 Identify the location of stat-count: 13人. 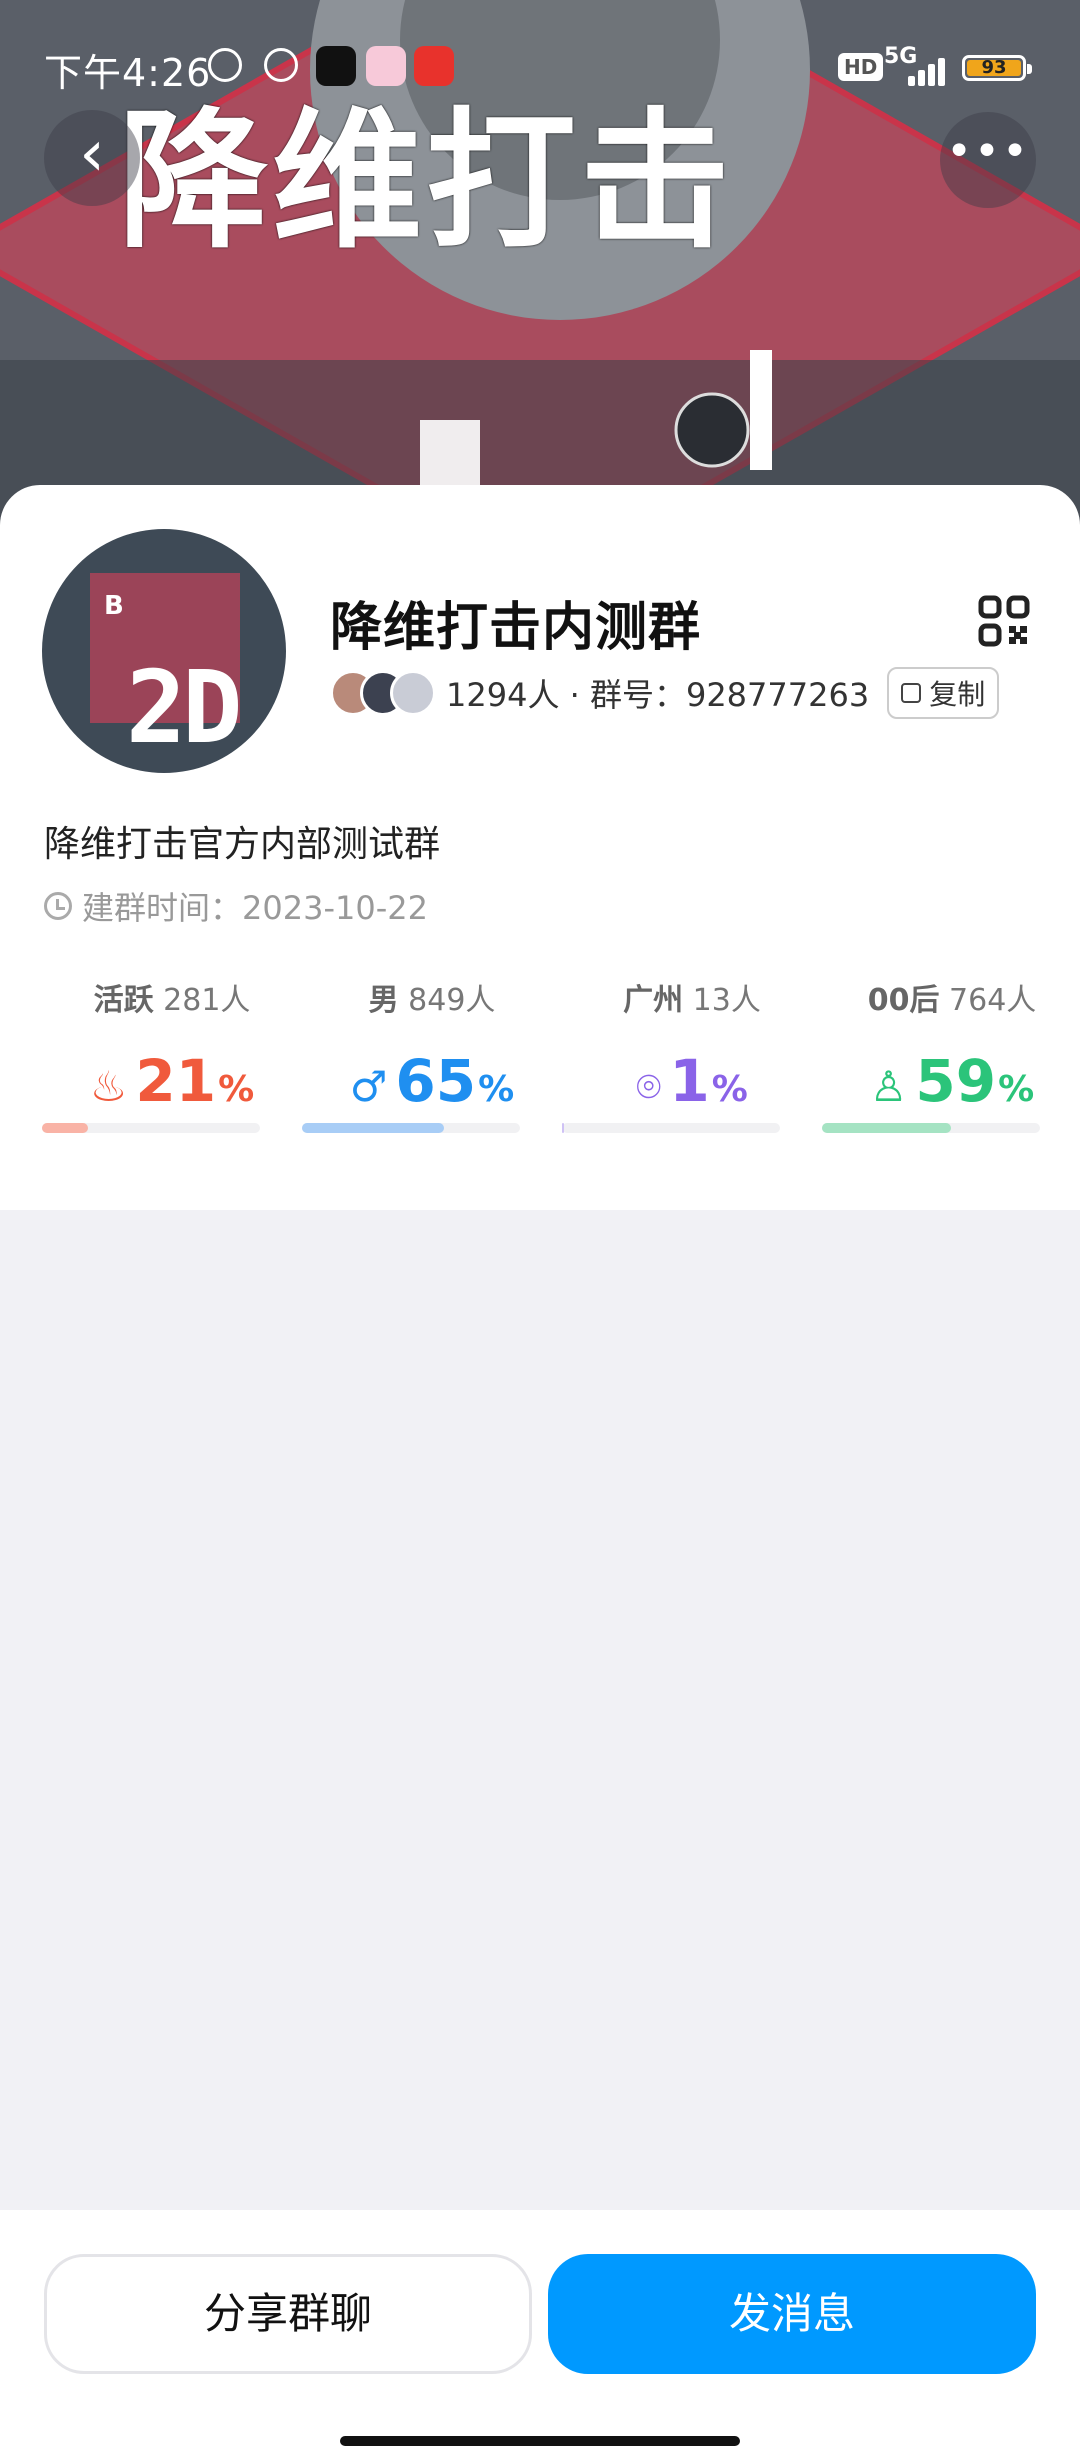
(726, 1000).